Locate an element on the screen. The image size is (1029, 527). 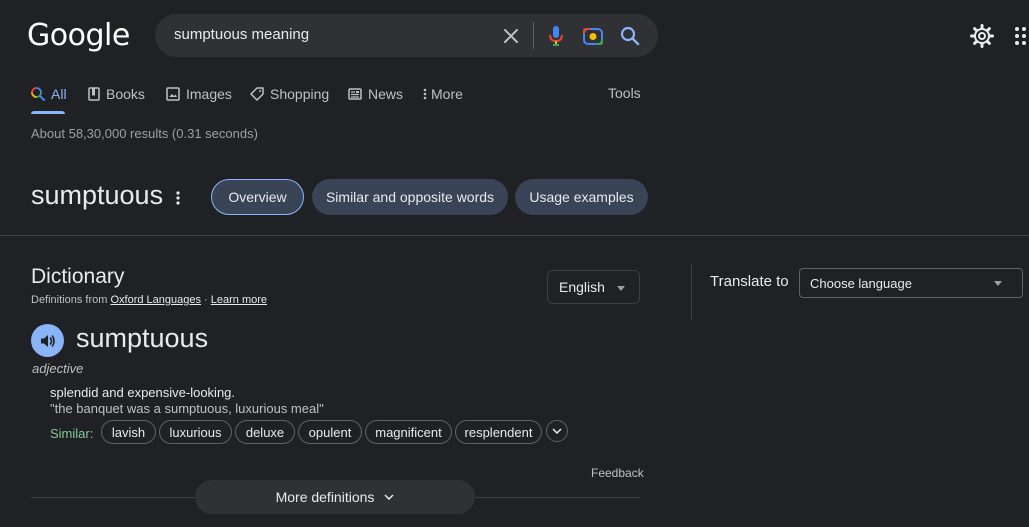
synonym-chip: deluxe is located at coordinates (265, 432).